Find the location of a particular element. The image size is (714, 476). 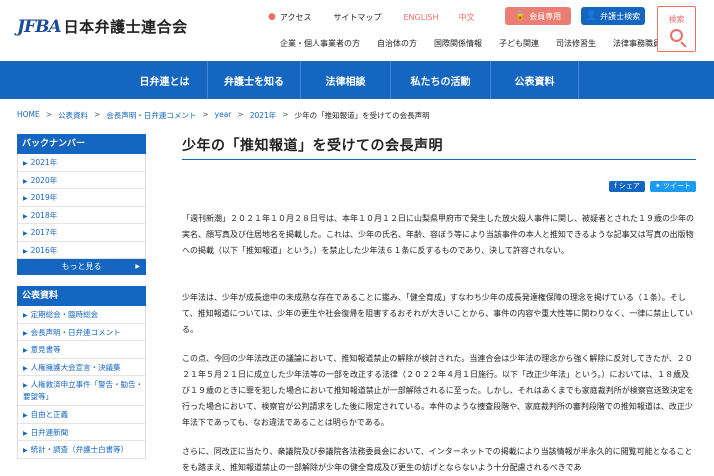

public-item-newspaper: ▶ 日弁連新聞 is located at coordinates (81, 432).